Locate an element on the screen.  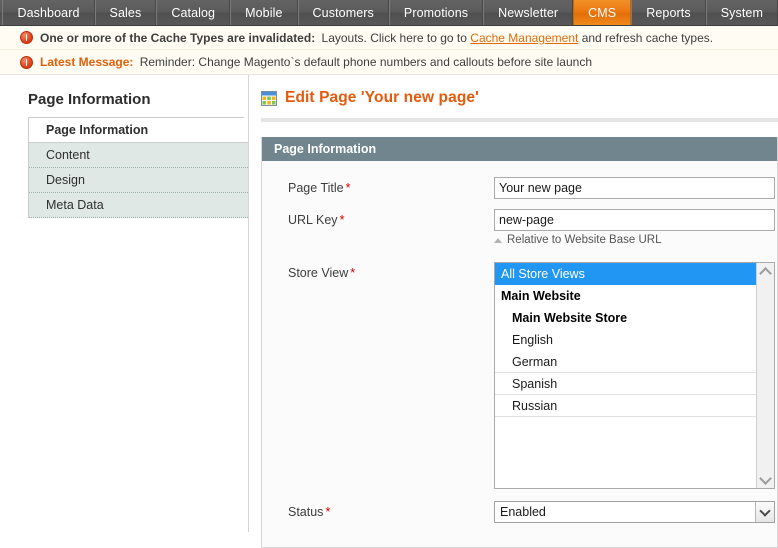
store-view-group-main-website-store: Main Website Store is located at coordinates (570, 318).